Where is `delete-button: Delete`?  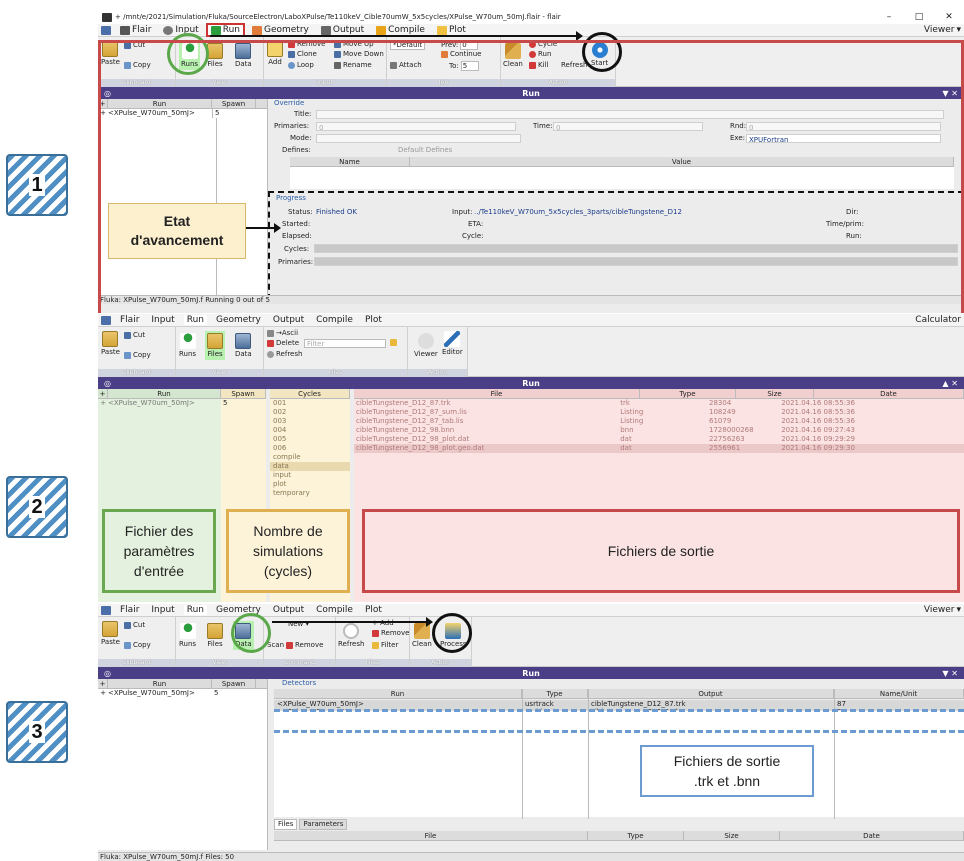 delete-button: Delete is located at coordinates (283, 343).